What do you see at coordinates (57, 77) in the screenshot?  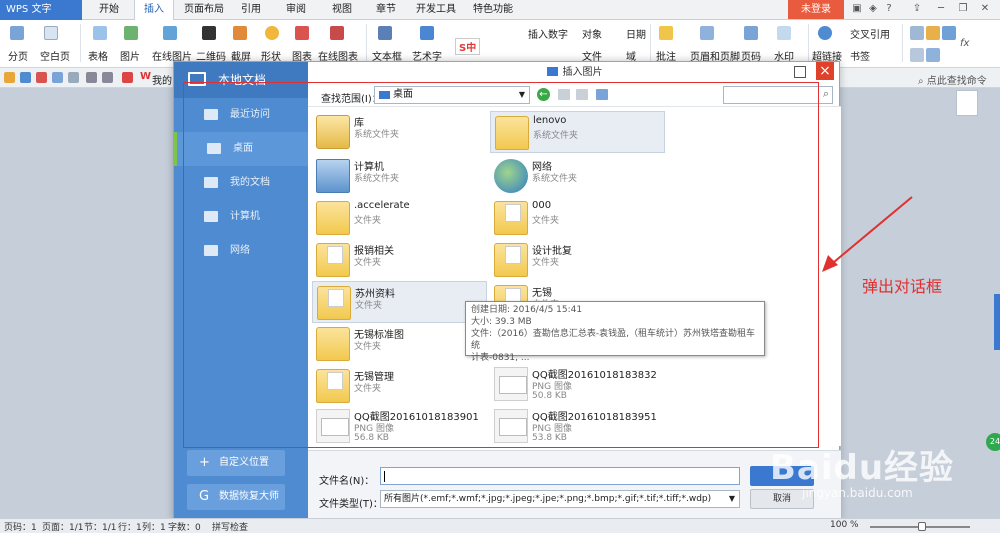 I see `print-icon` at bounding box center [57, 77].